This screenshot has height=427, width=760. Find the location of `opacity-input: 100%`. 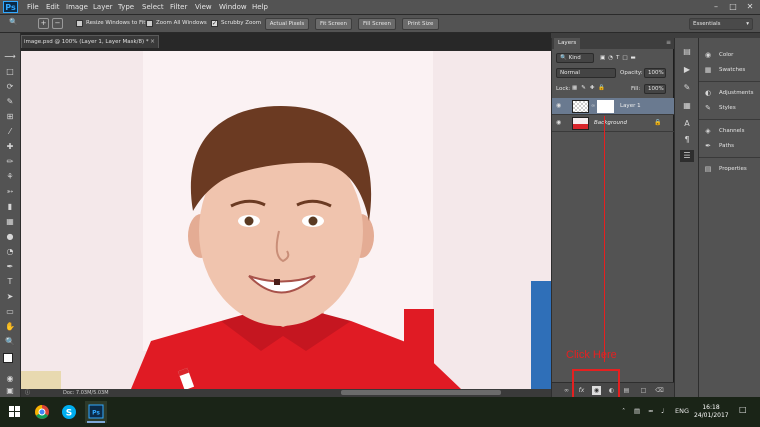

opacity-input: 100% is located at coordinates (655, 73).